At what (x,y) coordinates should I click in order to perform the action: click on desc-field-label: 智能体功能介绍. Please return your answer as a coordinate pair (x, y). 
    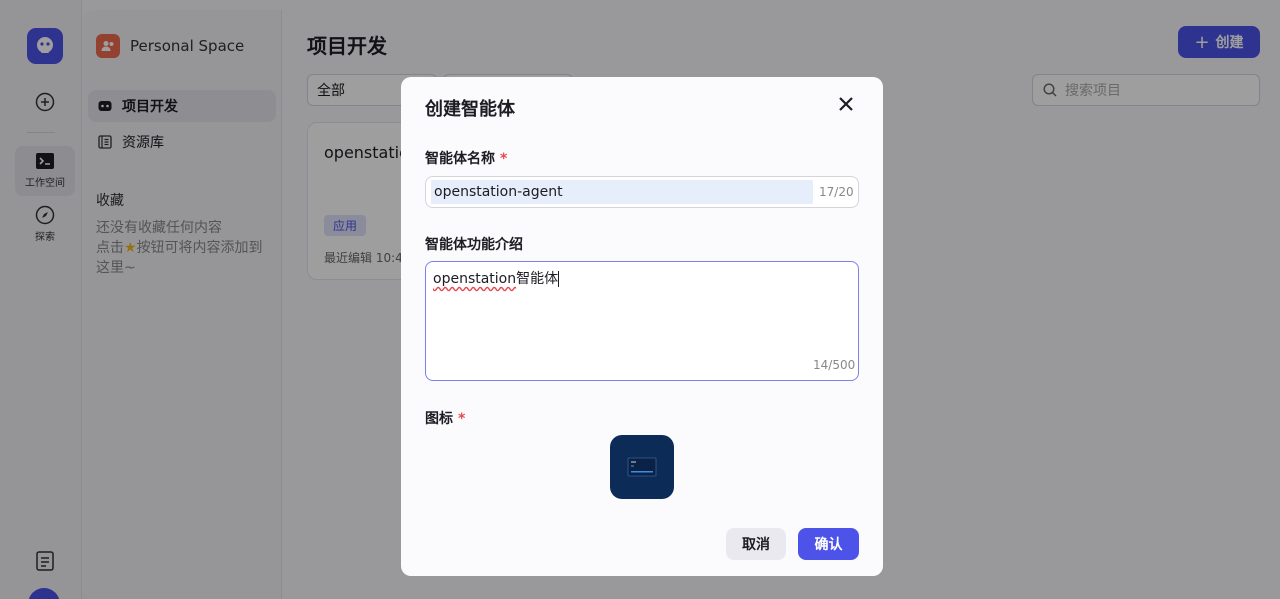
    Looking at the image, I should click on (474, 245).